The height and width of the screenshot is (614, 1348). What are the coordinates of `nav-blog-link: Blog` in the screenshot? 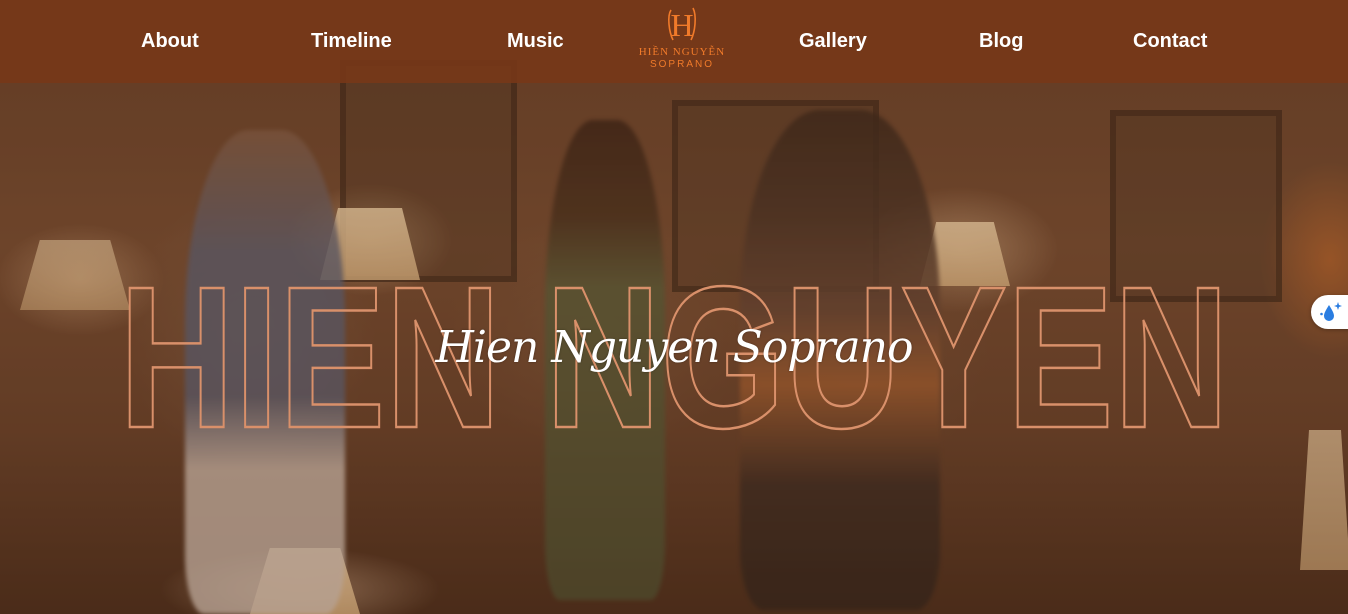 It's located at (1001, 41).